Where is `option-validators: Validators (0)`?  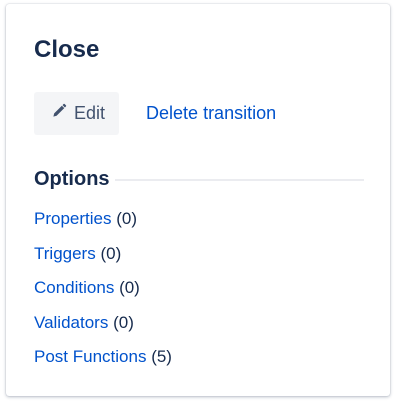
option-validators: Validators (0) is located at coordinates (103, 328).